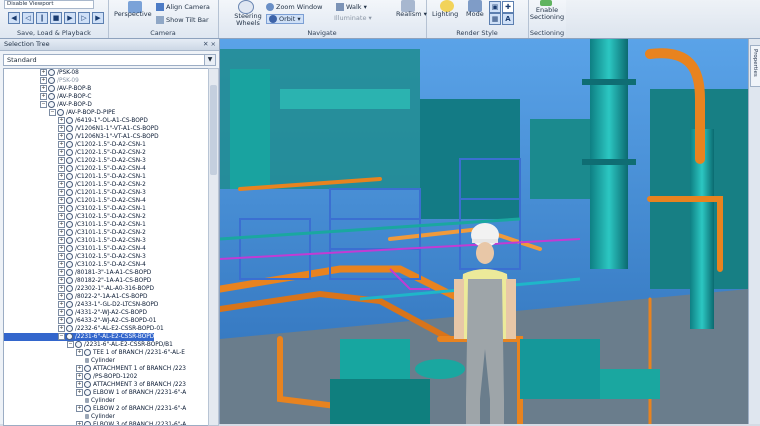  What do you see at coordinates (84, 329) in the screenshot?
I see `tree-node-item: + /2232-6"-AL-E2-CSSR-BOPD-01` at bounding box center [84, 329].